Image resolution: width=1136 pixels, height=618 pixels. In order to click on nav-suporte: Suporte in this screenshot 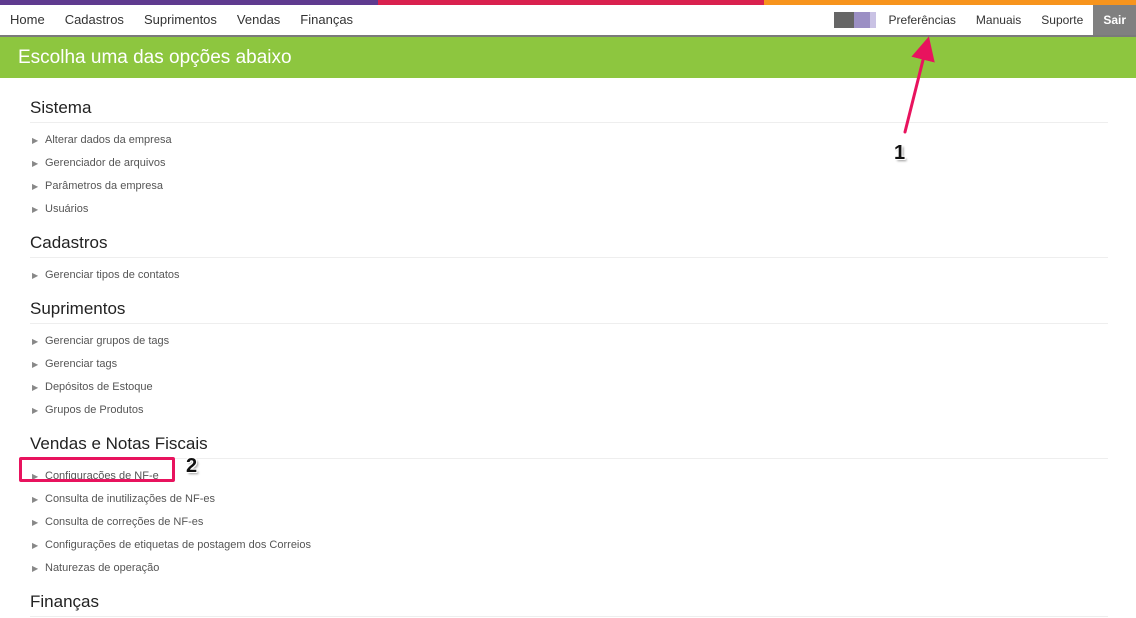, I will do `click(1062, 20)`.